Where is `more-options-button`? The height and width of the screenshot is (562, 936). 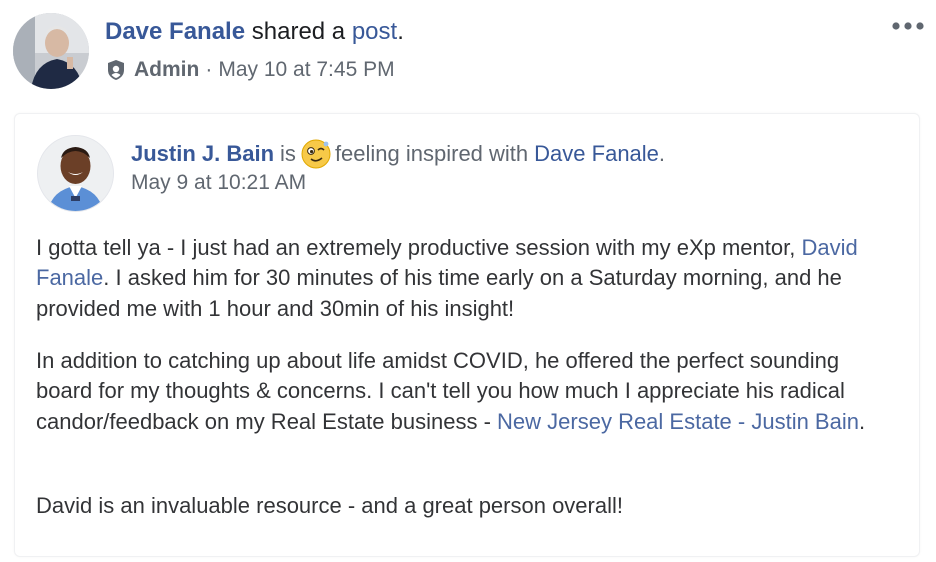
more-options-button is located at coordinates (908, 26).